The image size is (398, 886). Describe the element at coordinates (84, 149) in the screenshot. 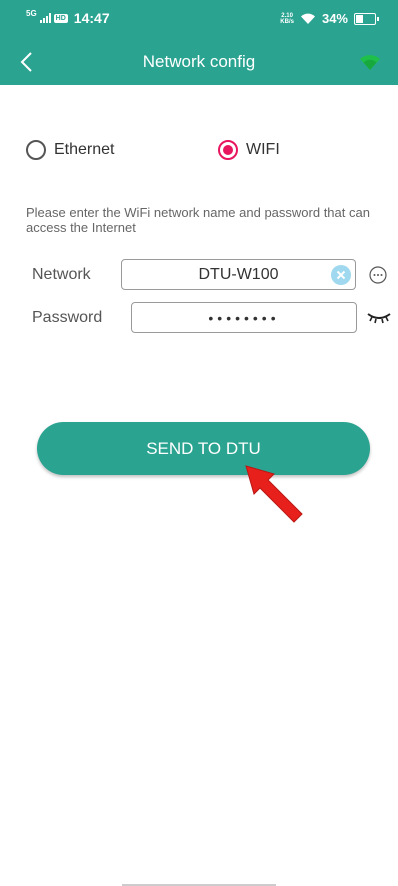

I see `radio-ethernet-label: Ethernet` at that location.